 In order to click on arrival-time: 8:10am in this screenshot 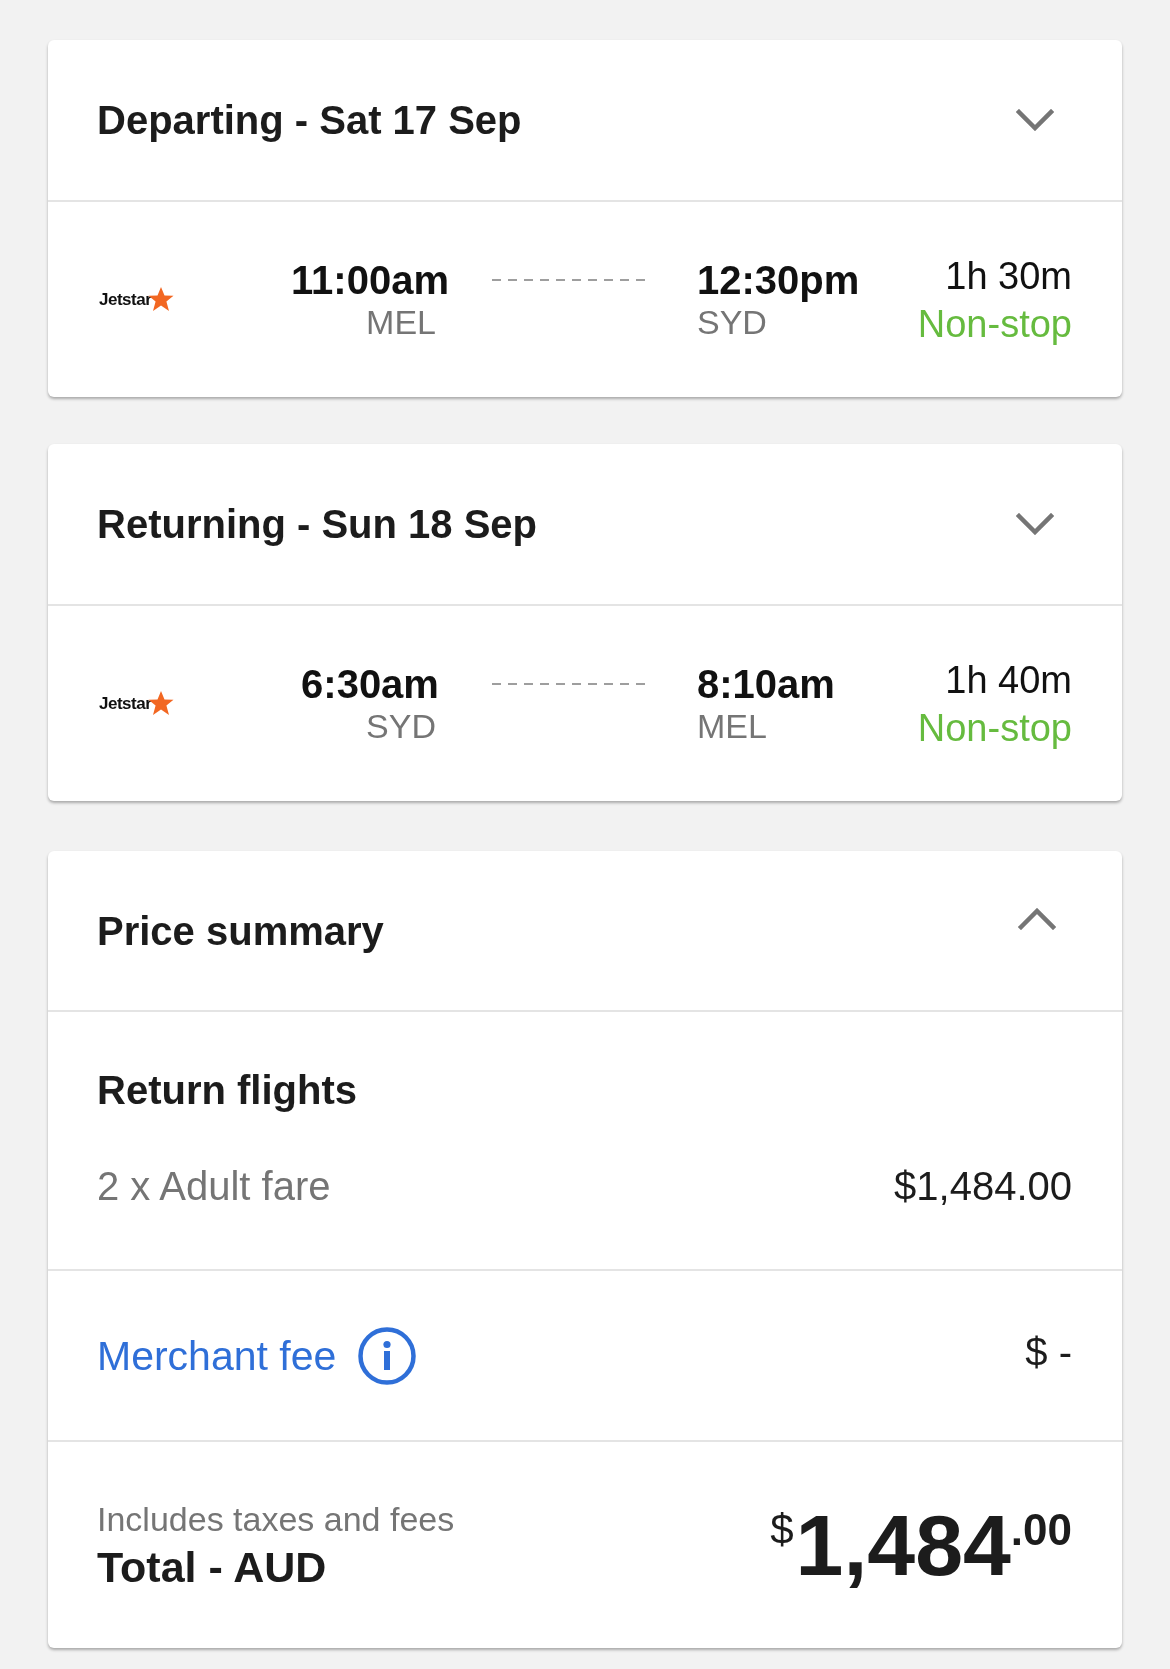, I will do `click(766, 683)`.